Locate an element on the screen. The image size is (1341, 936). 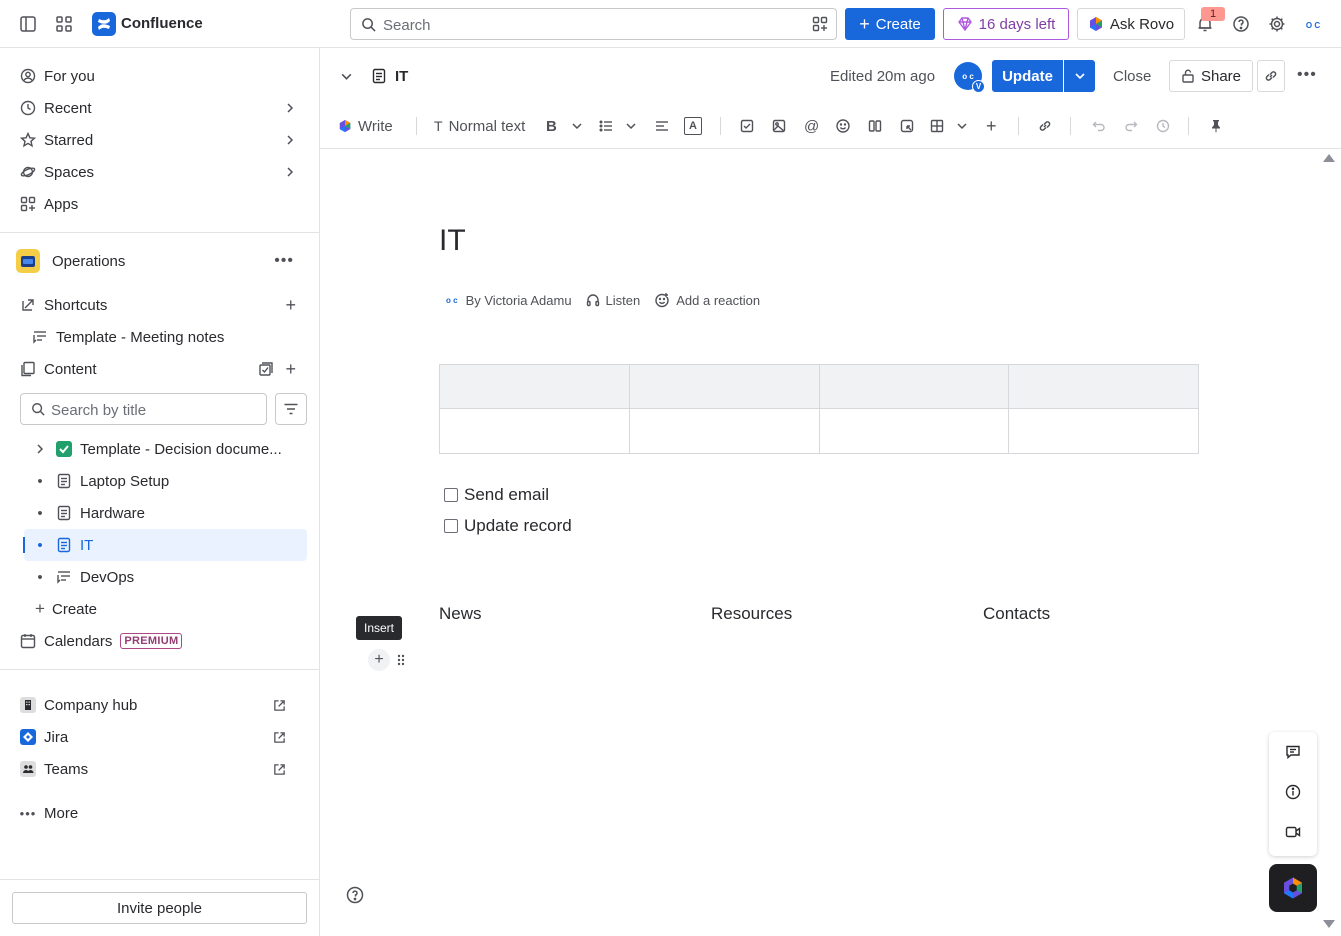
page-title: IT is located at coordinates (452, 241).